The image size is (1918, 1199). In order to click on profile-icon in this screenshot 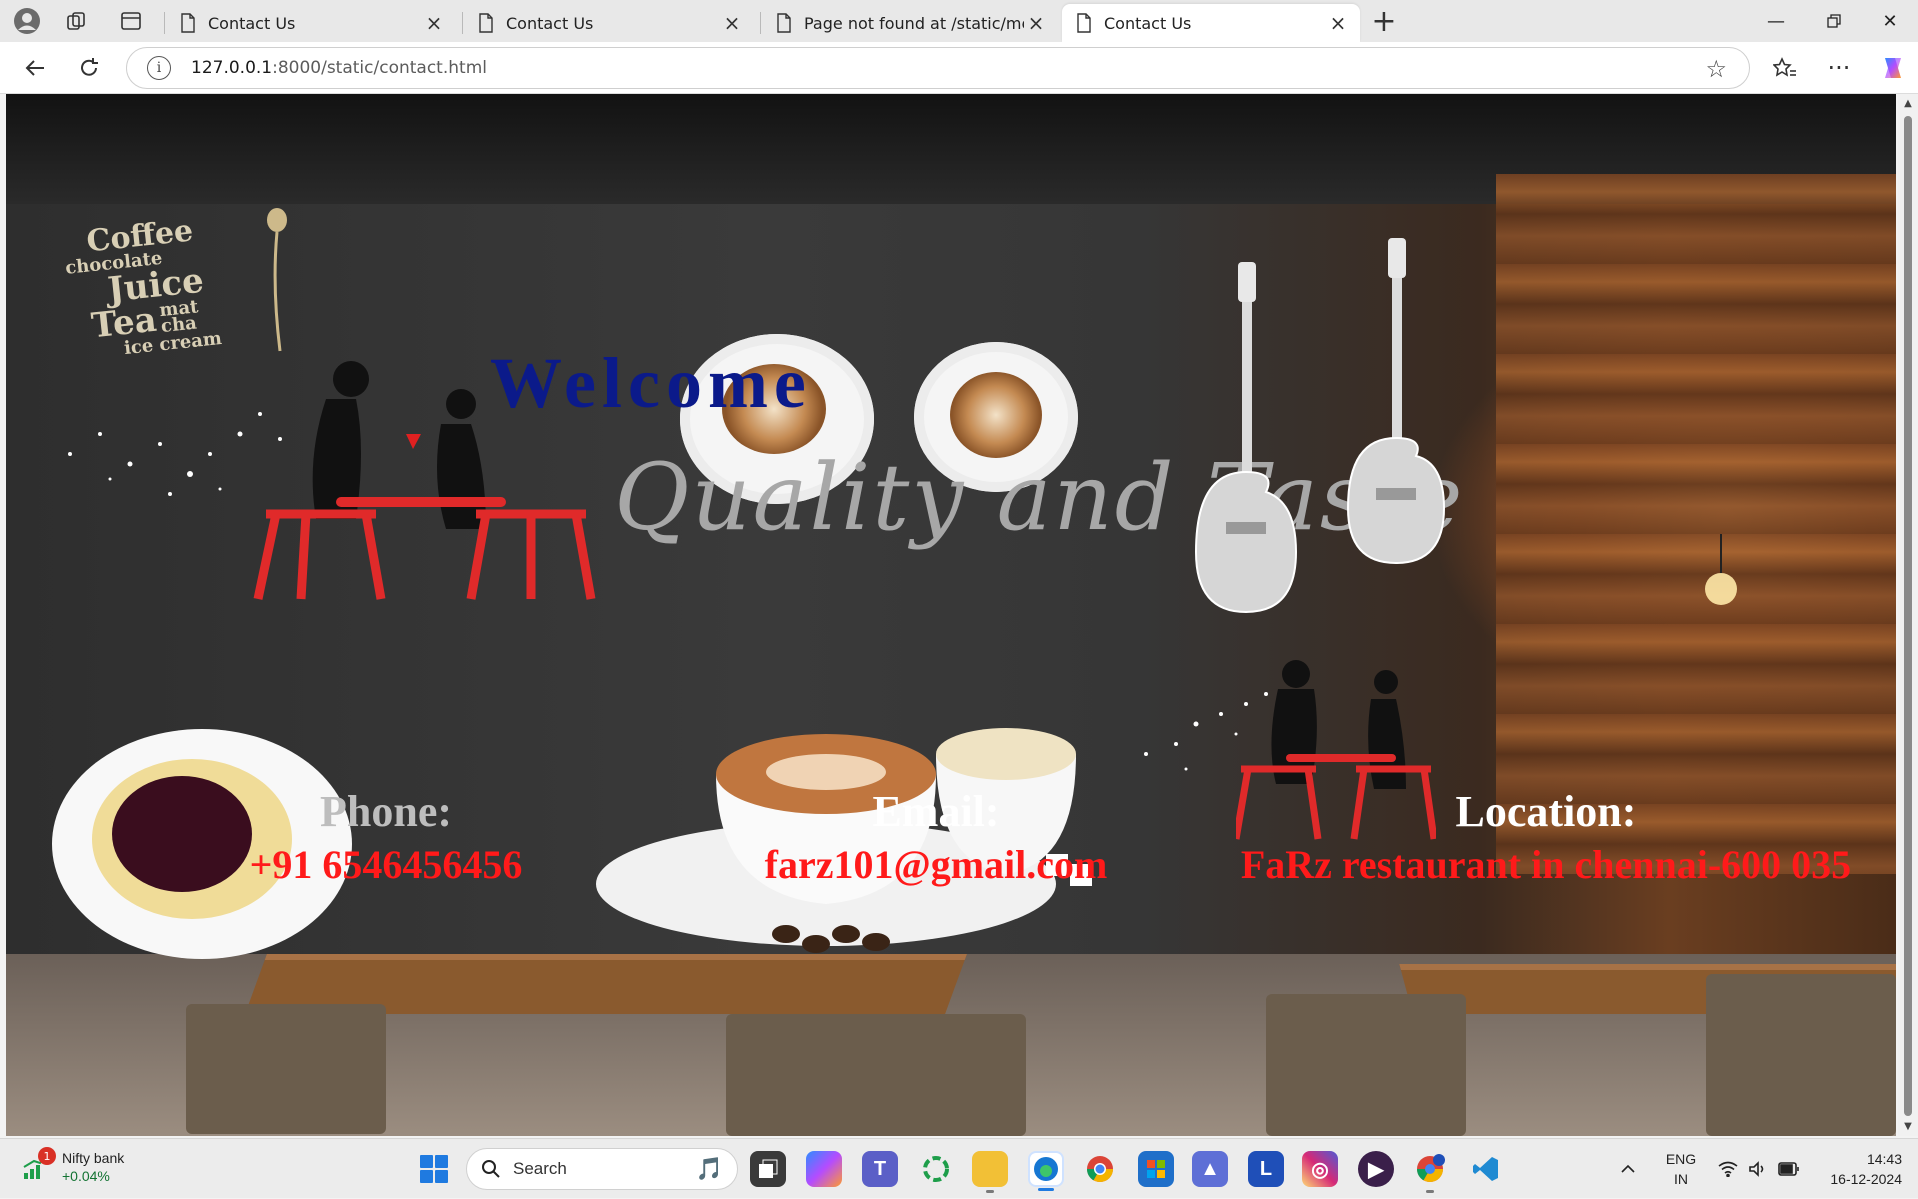, I will do `click(27, 21)`.